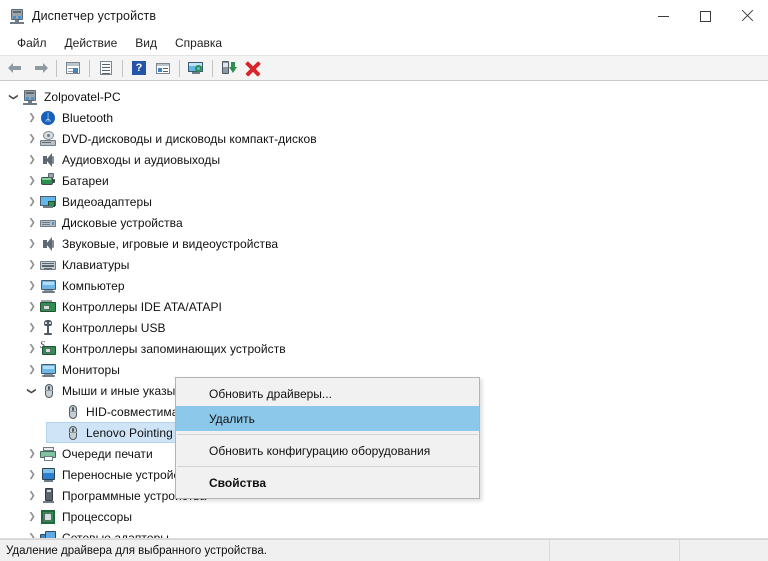 The width and height of the screenshot is (768, 561). I want to click on tree-node-label: DVD-дисководы и дисководы компакт-дисков, so click(189, 138).